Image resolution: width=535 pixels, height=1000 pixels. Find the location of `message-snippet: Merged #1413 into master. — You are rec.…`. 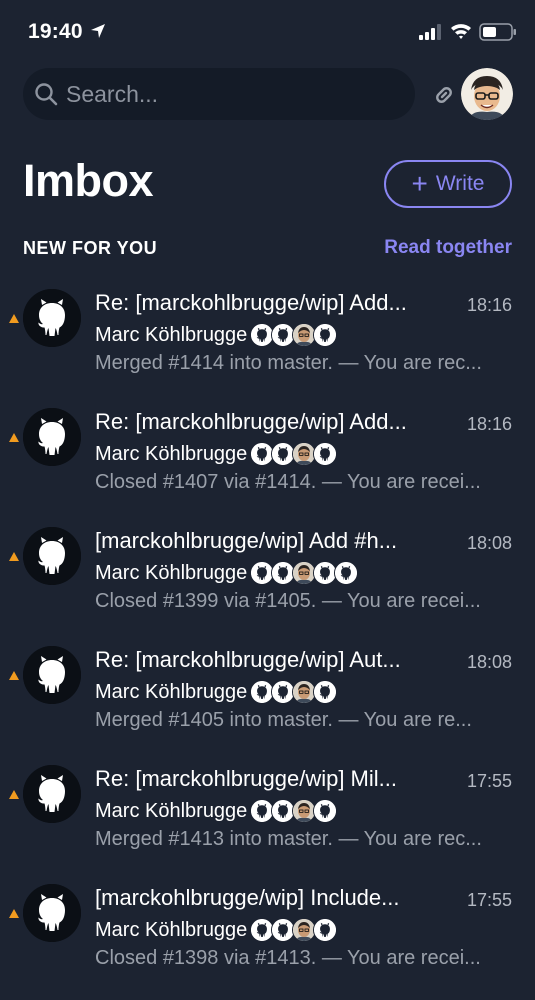

message-snippet: Merged #1413 into master. — You are rec.… is located at coordinates (288, 839).